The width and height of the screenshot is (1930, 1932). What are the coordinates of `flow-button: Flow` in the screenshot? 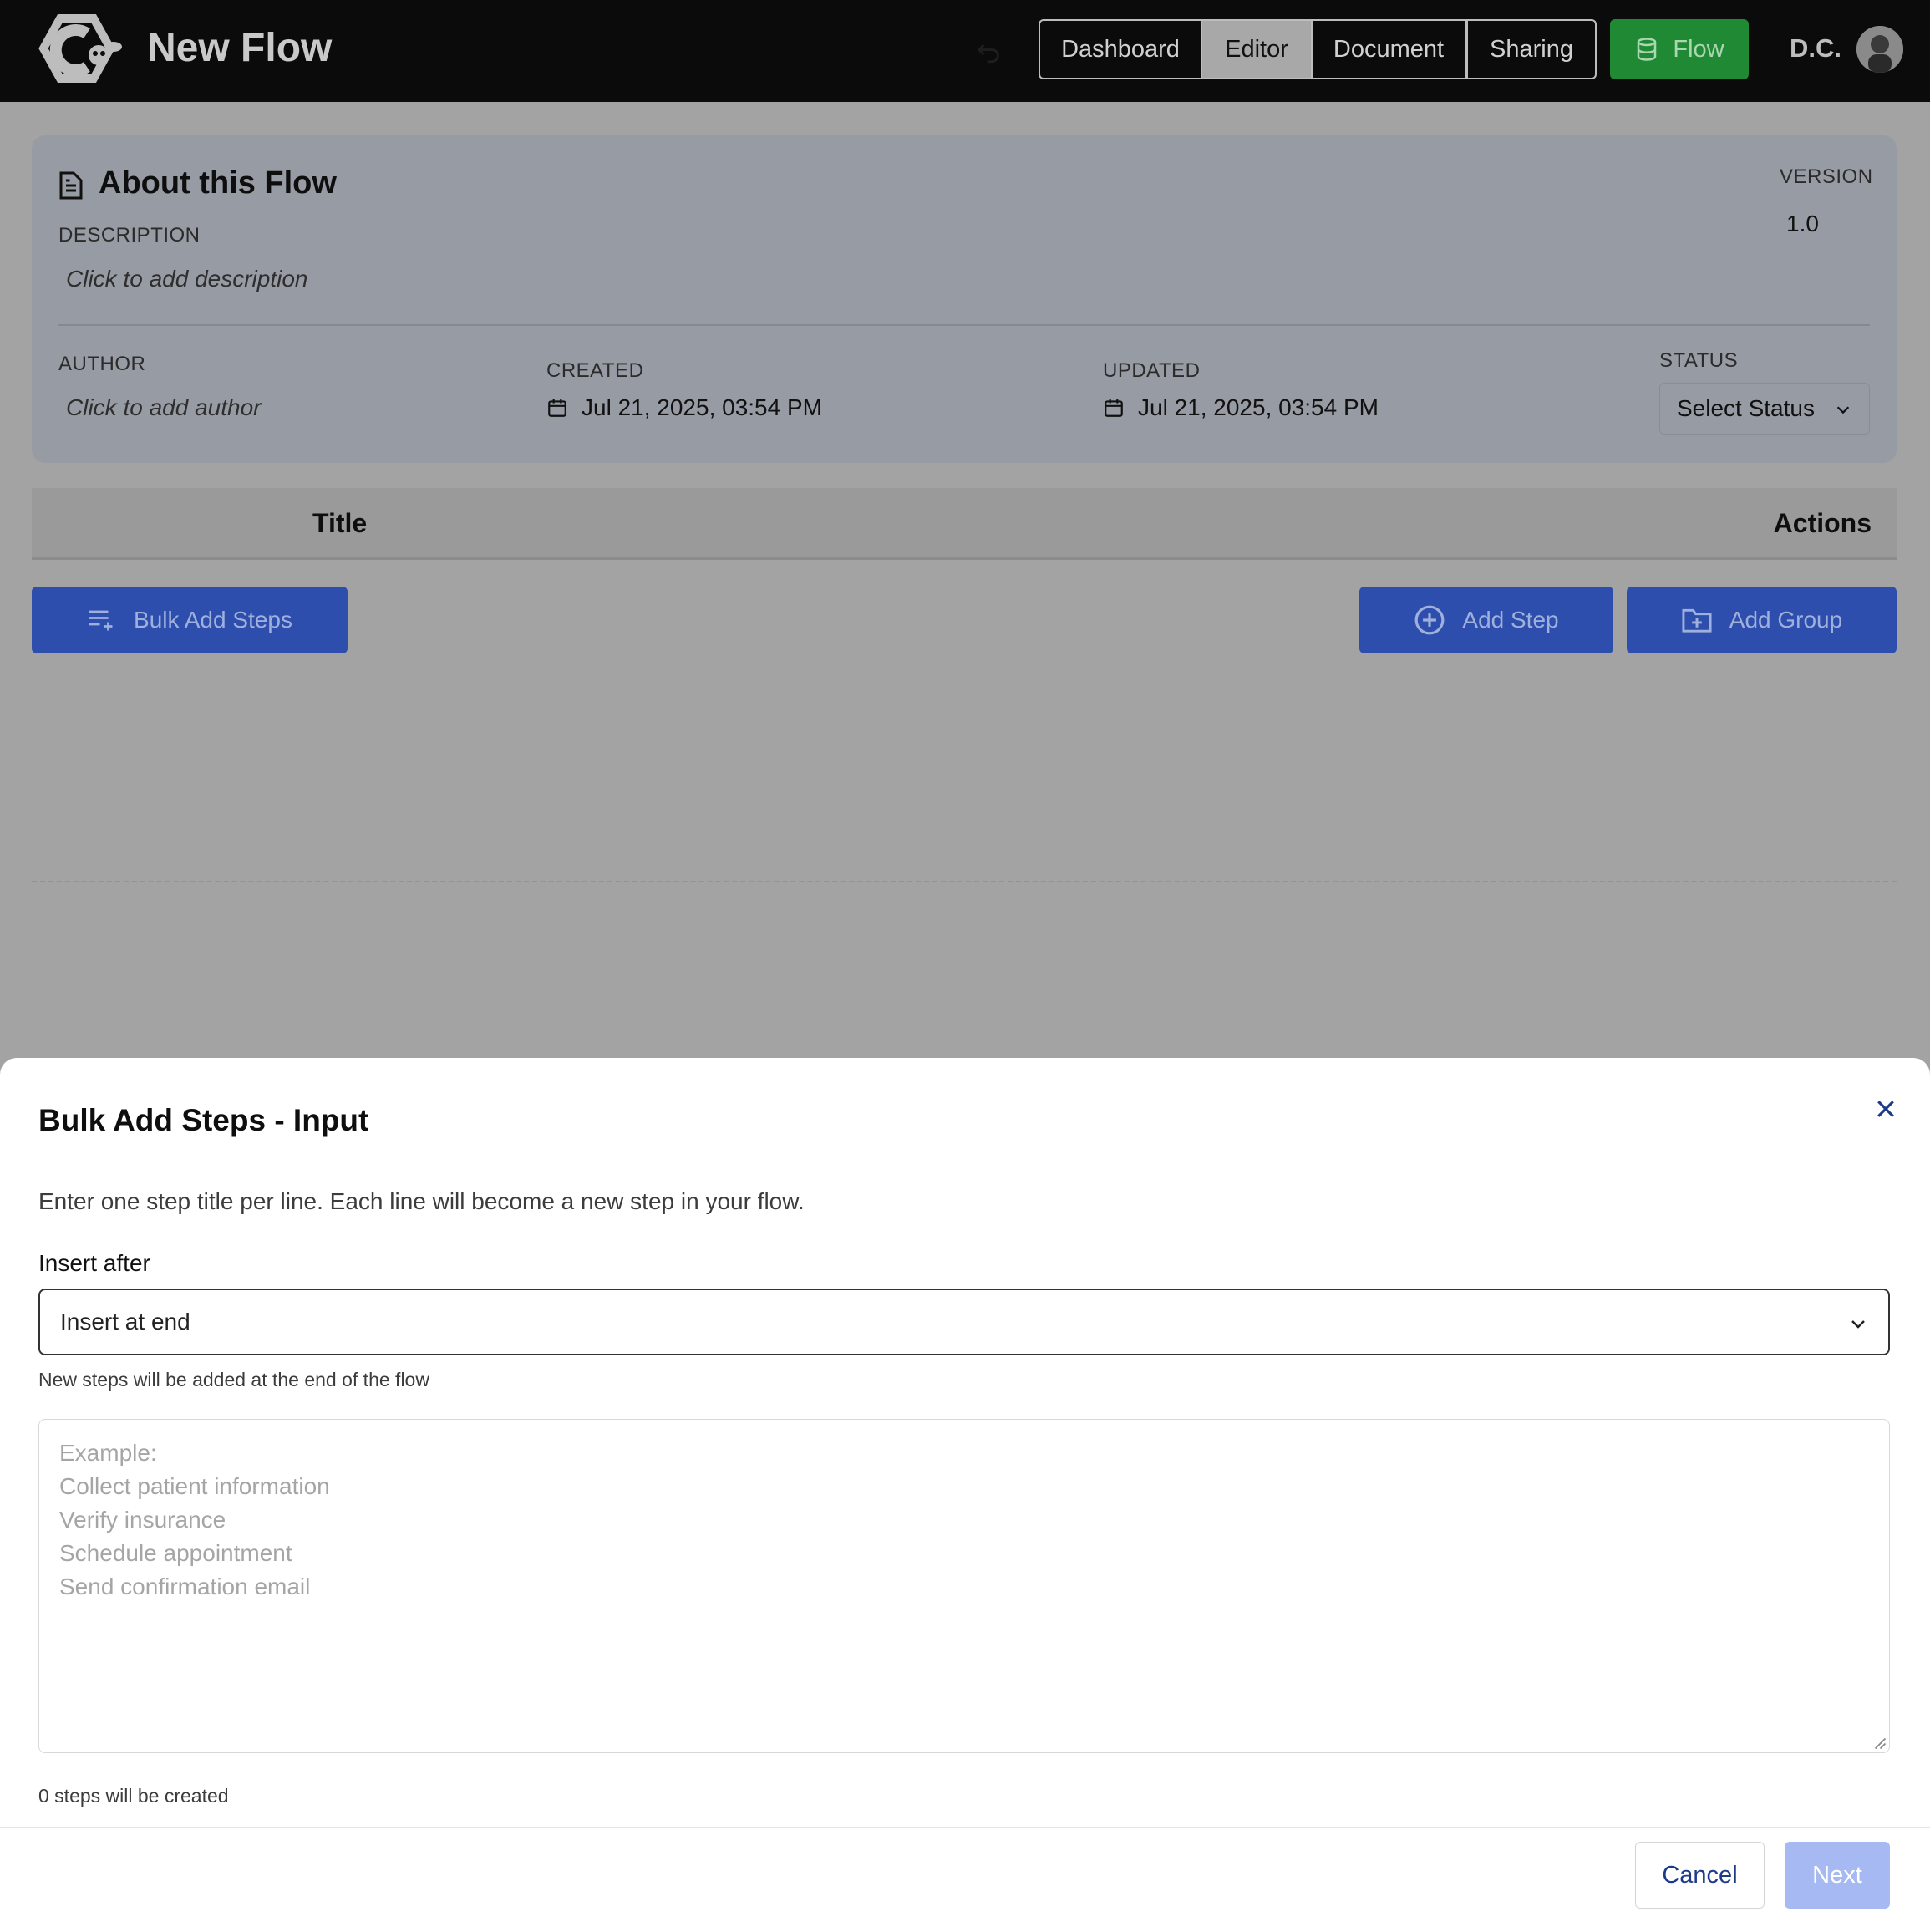 It's located at (1679, 49).